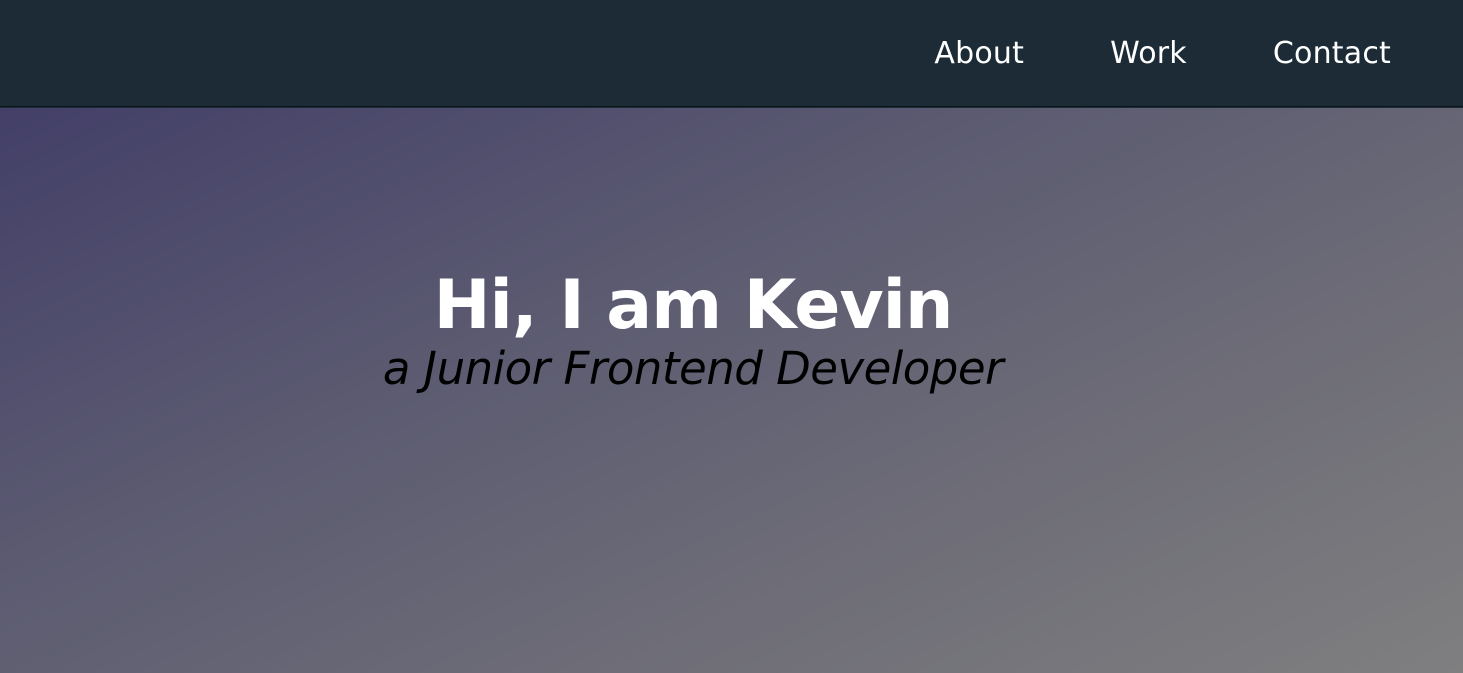 The image size is (1463, 673). I want to click on nav-menu: About Work Contact, so click(1198, 53).